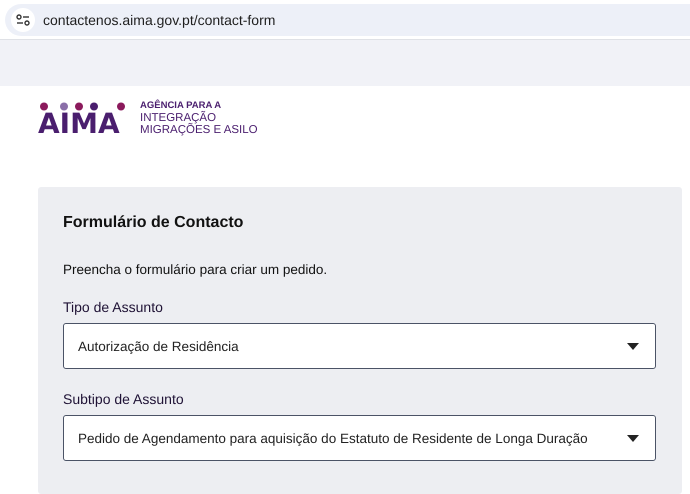 This screenshot has width=690, height=494. I want to click on site-settings-icon, so click(23, 20).